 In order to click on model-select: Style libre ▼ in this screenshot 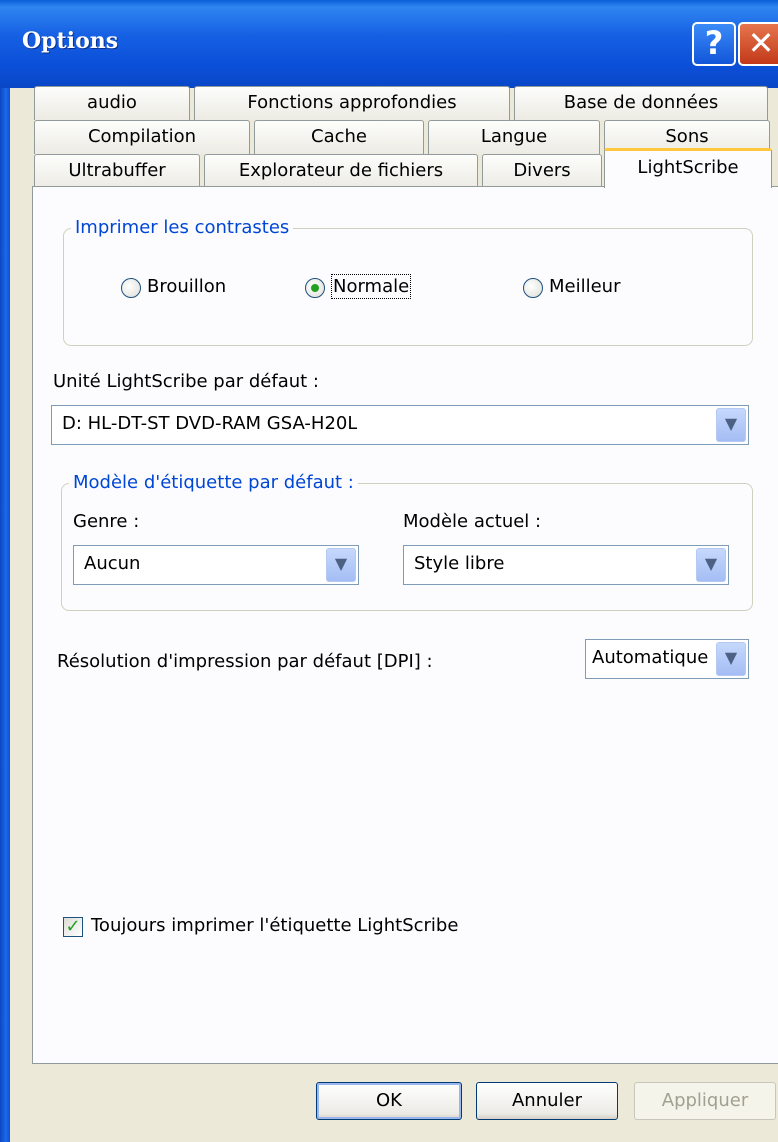, I will do `click(566, 565)`.